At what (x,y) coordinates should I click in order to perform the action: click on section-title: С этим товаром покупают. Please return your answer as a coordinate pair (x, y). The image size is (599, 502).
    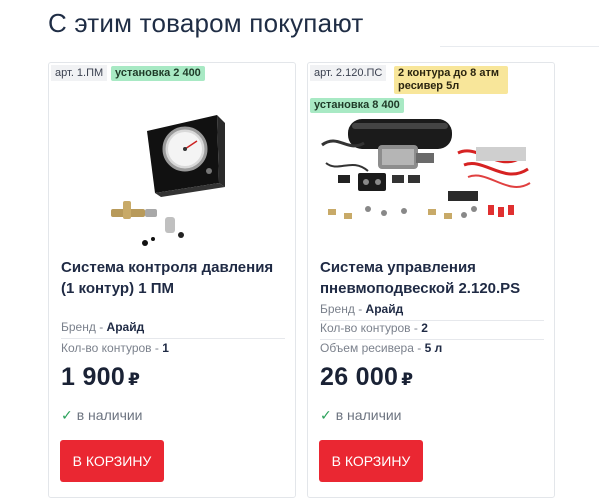
    Looking at the image, I should click on (206, 23).